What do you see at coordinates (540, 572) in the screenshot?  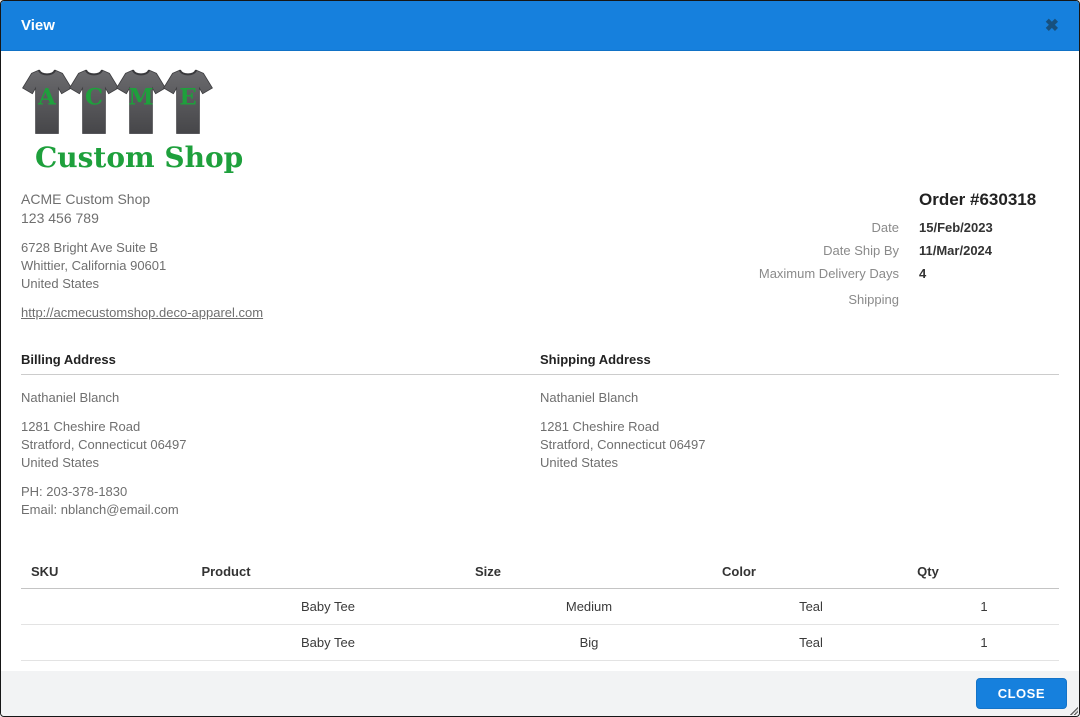 I see `table-header-row: SKU Product Size Color Qty` at bounding box center [540, 572].